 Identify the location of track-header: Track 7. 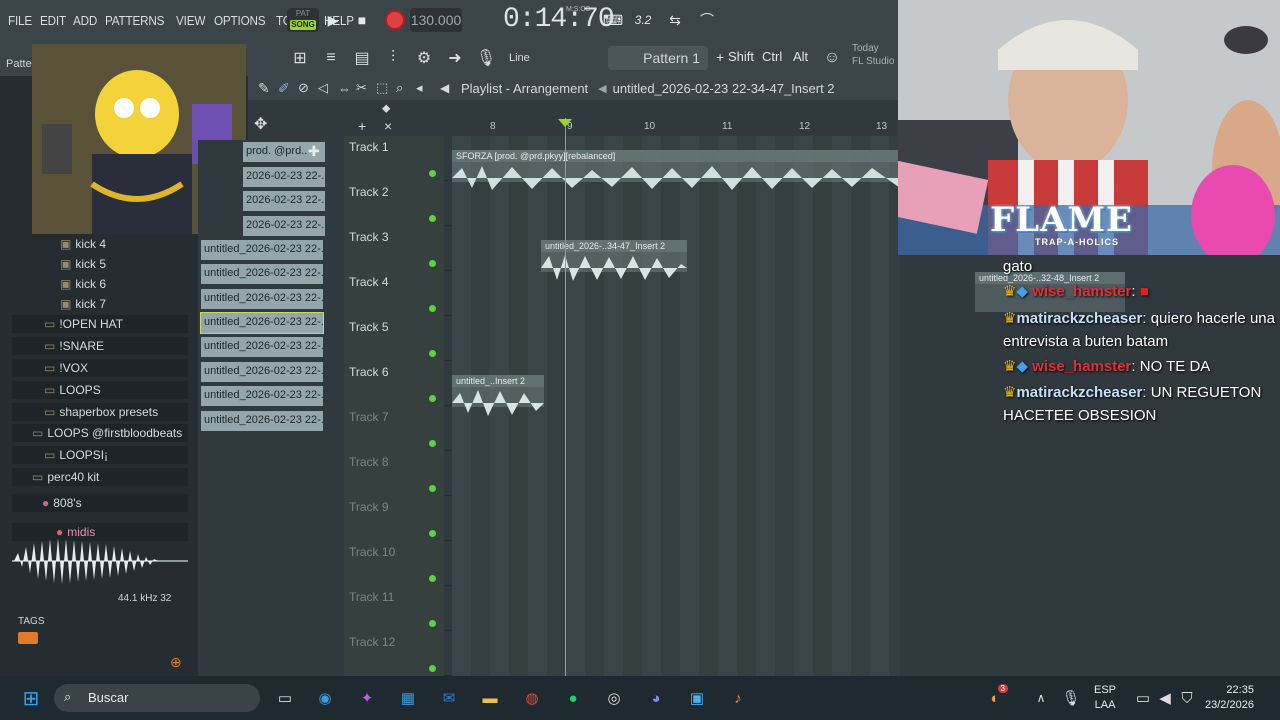
(394, 428).